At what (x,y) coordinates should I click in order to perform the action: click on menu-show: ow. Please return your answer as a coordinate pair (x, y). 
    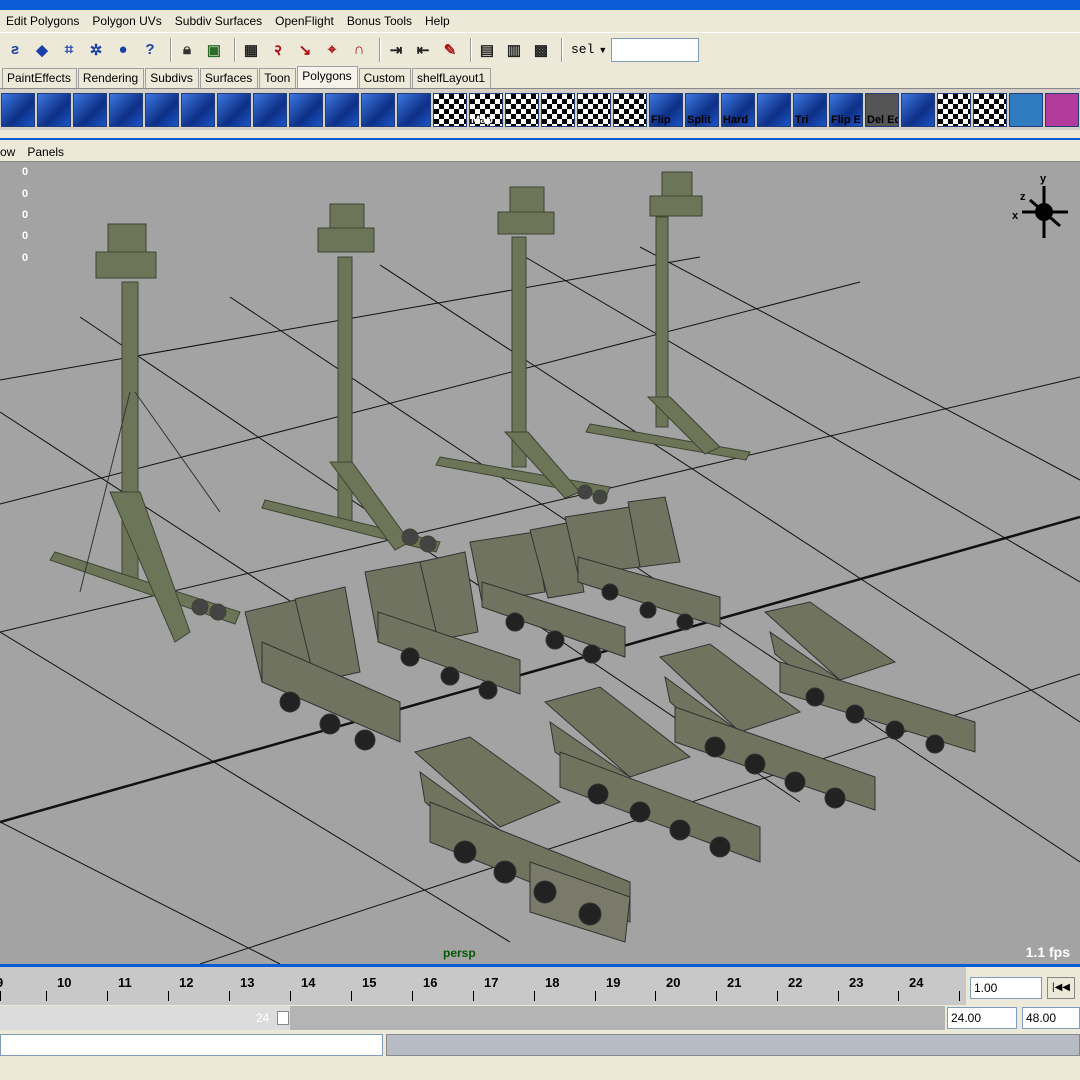
    Looking at the image, I should click on (7, 152).